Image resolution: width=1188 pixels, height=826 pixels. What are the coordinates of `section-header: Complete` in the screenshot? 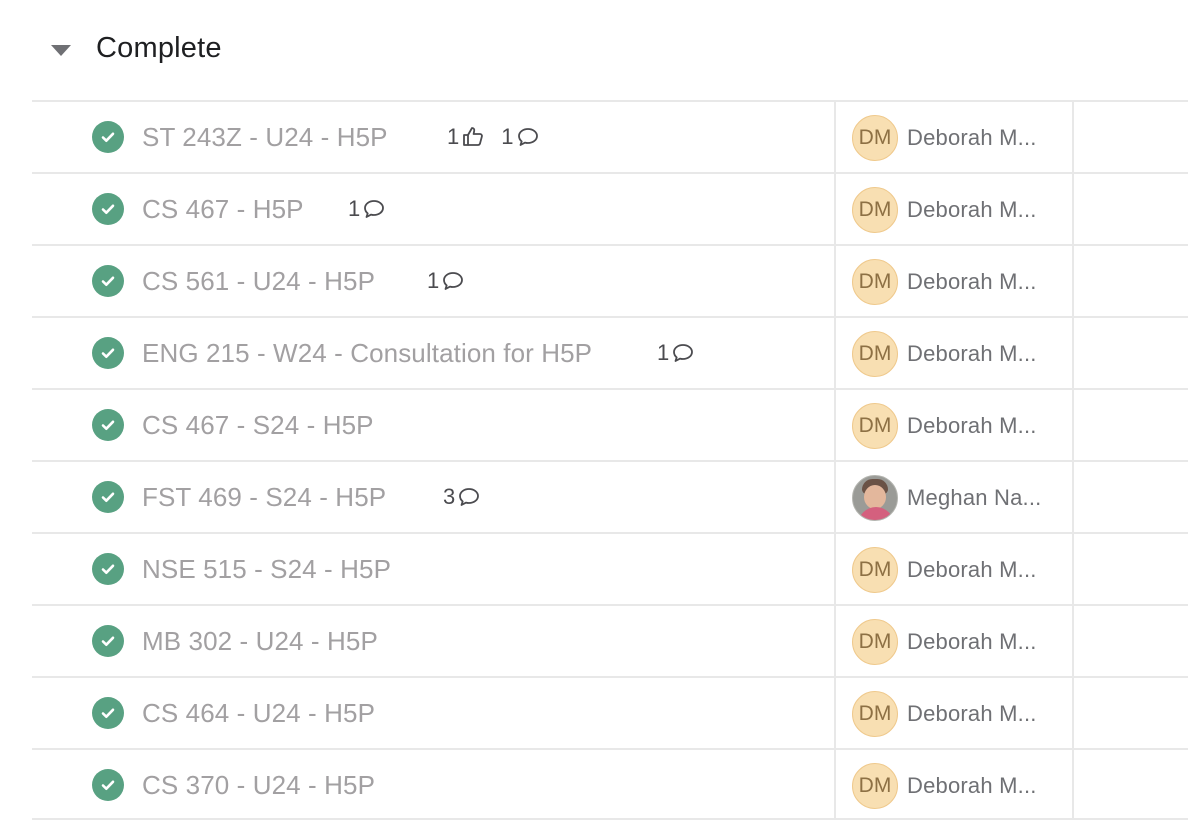 It's located at (594, 50).